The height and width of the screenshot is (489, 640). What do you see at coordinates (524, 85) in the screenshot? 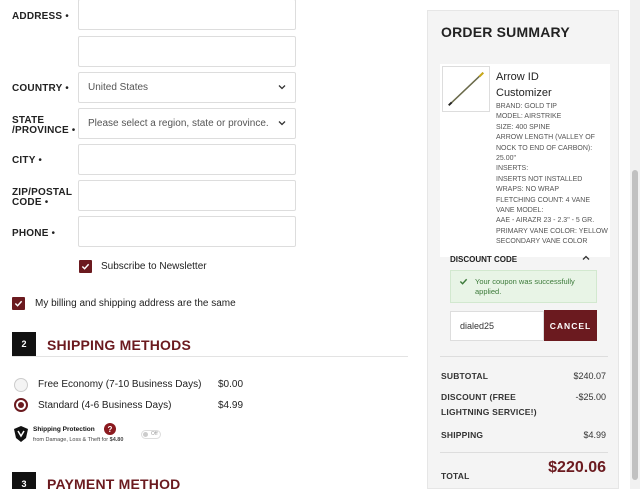
I see `item-name: Arrow ID Customizer` at bounding box center [524, 85].